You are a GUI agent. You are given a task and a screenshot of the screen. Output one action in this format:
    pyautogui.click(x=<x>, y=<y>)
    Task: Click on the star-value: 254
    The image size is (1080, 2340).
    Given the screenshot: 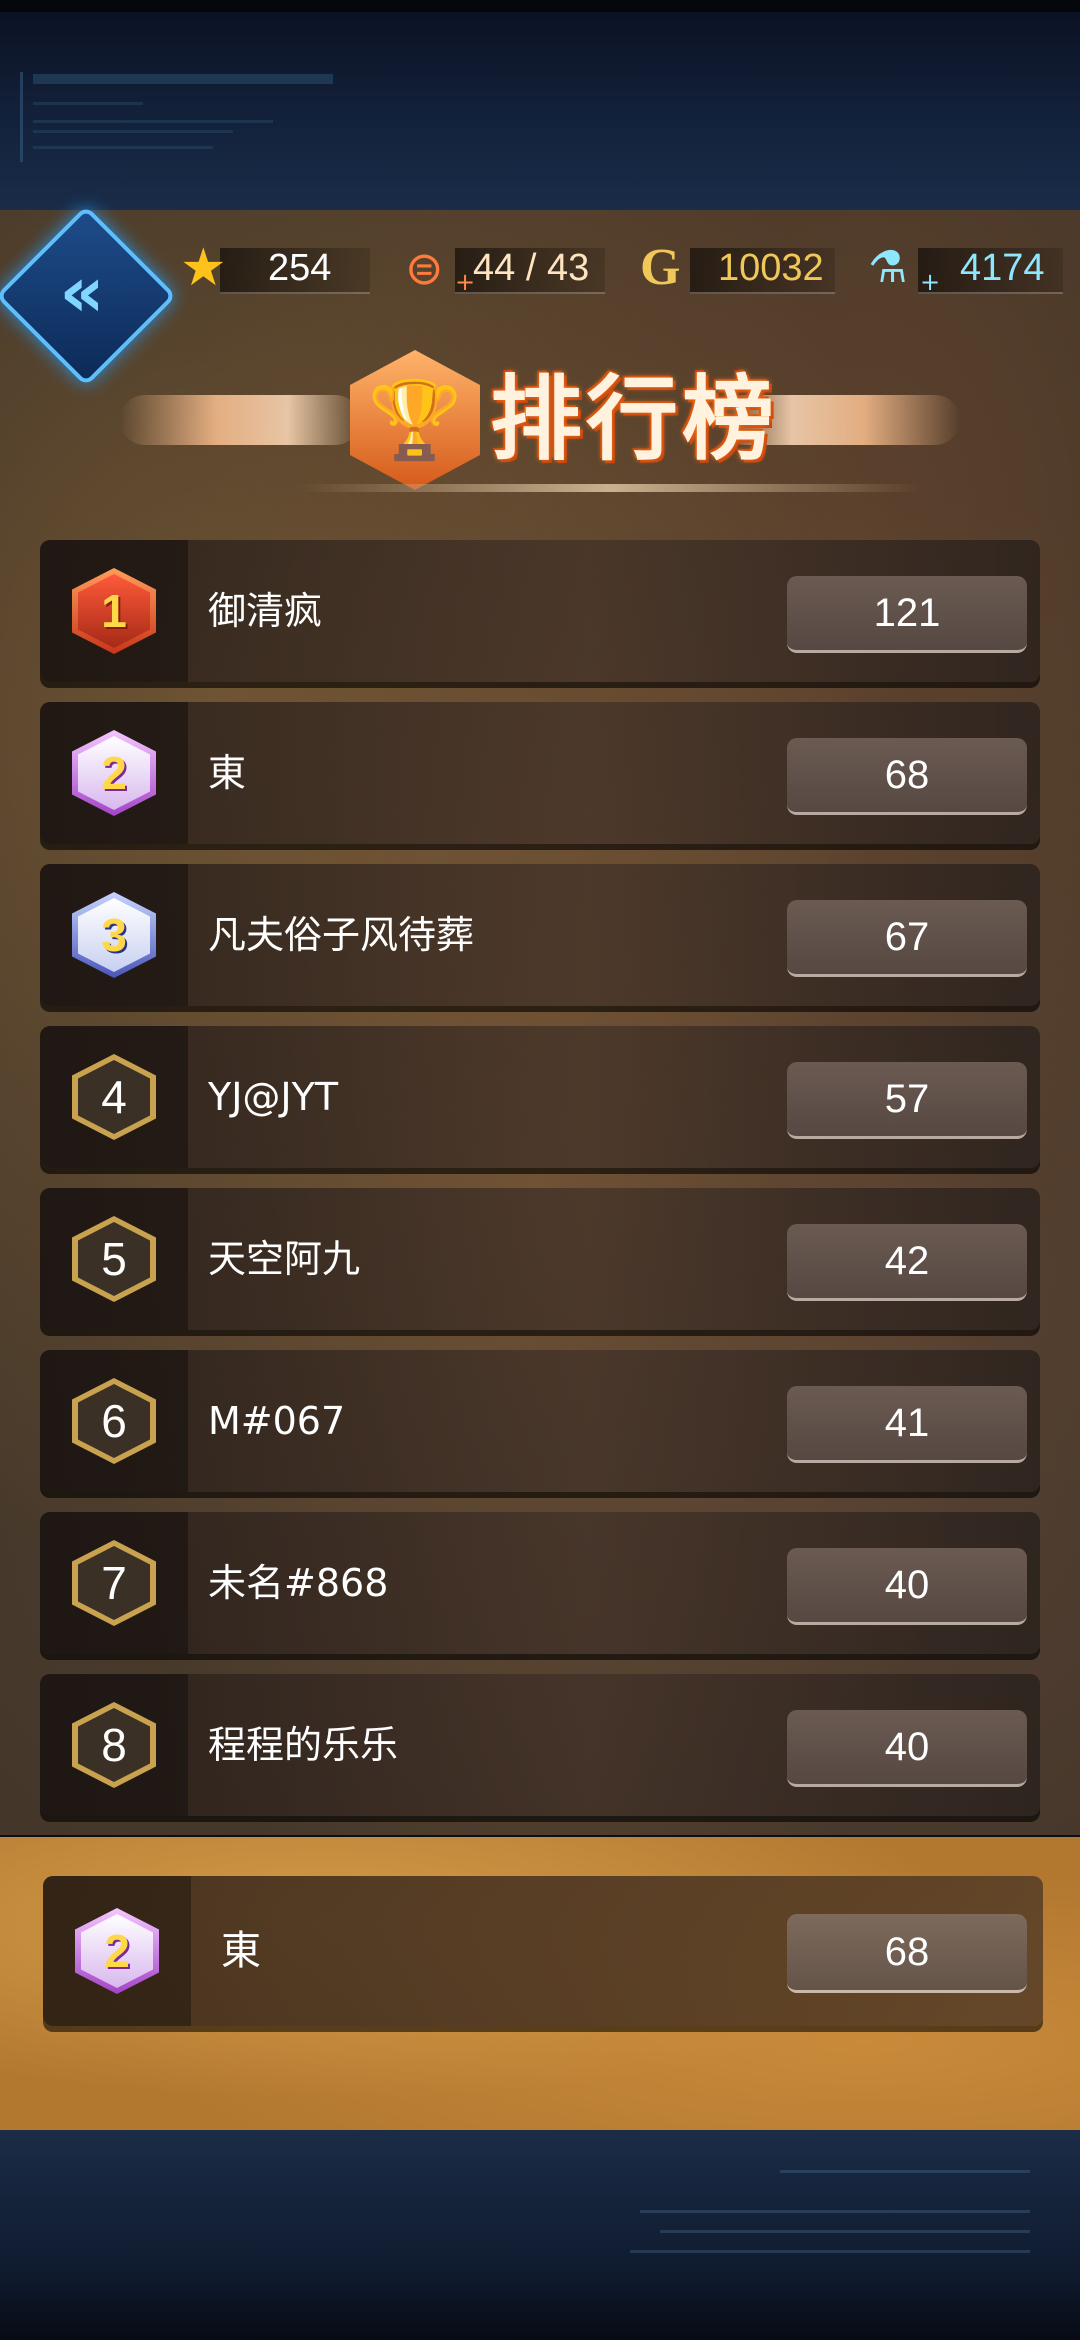 What is the action you would take?
    pyautogui.click(x=300, y=268)
    